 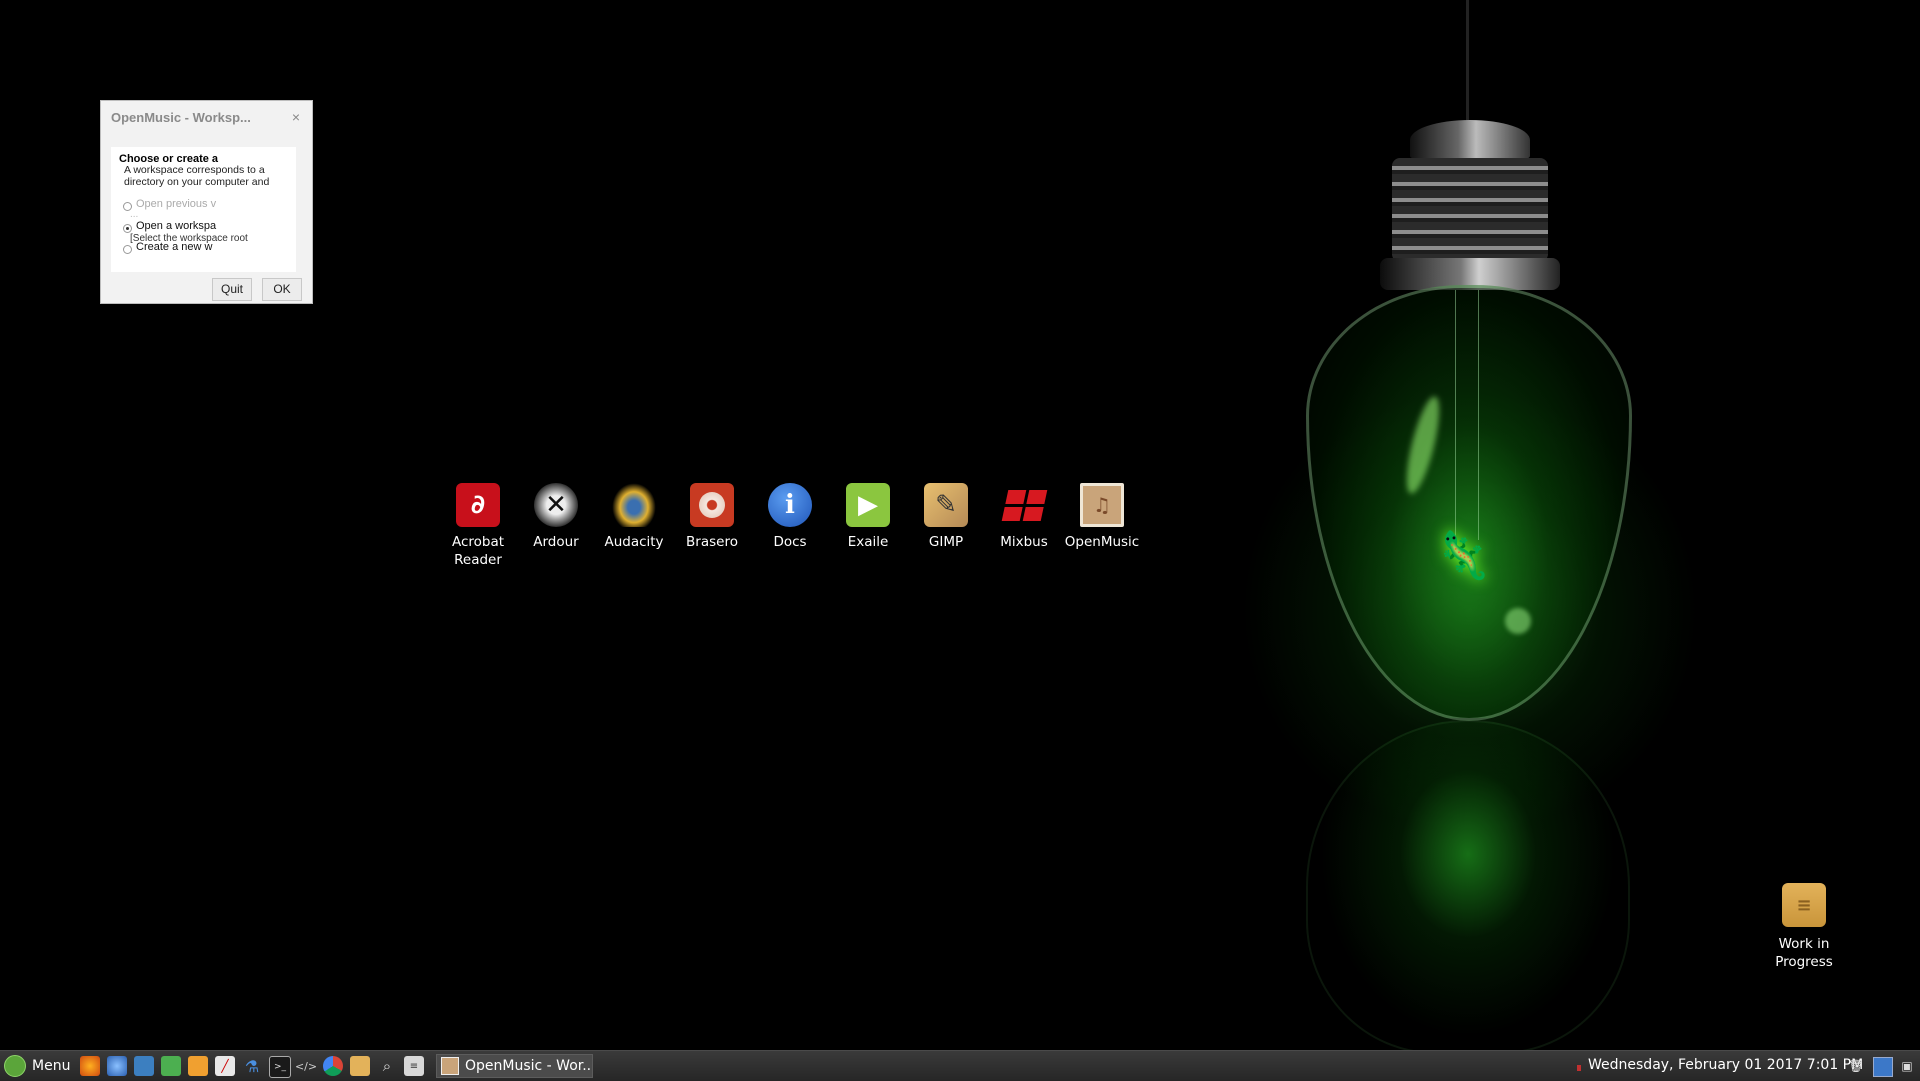 What do you see at coordinates (171, 1066) in the screenshot?
I see `spreadsheet-icon` at bounding box center [171, 1066].